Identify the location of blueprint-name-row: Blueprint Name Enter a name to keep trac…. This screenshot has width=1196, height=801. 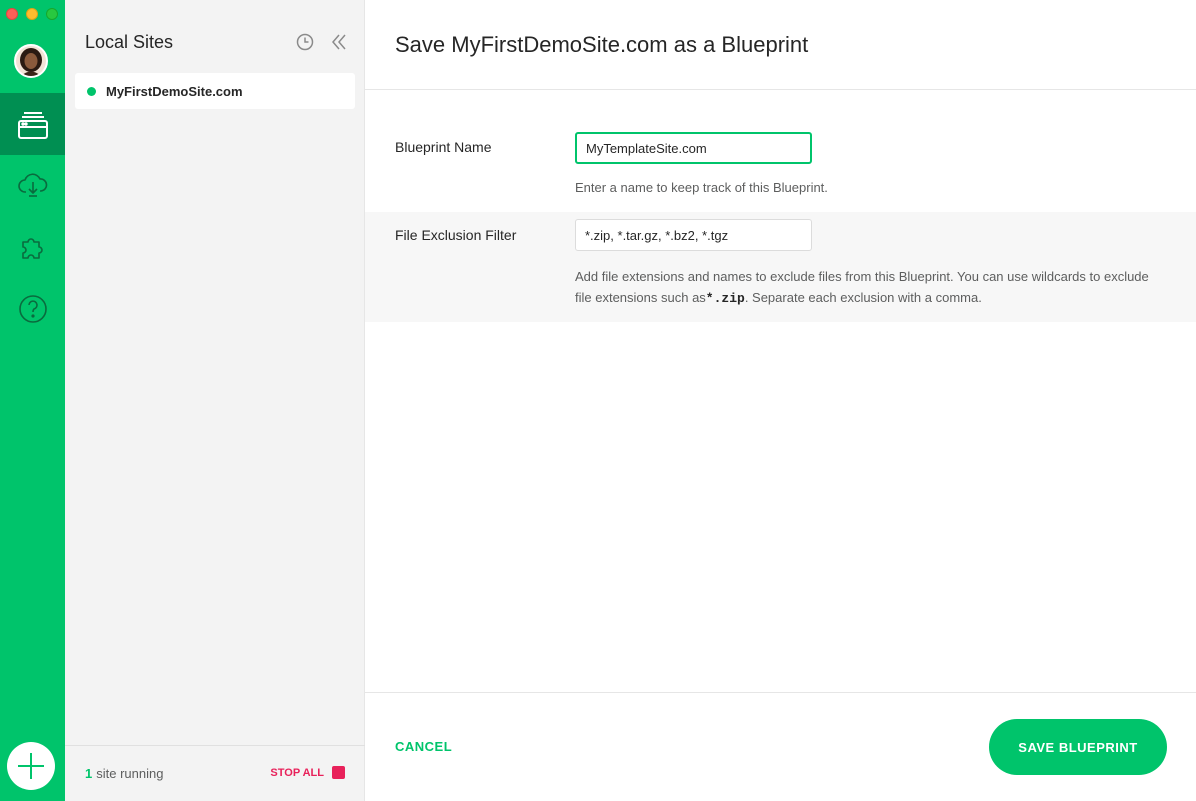
(780, 161).